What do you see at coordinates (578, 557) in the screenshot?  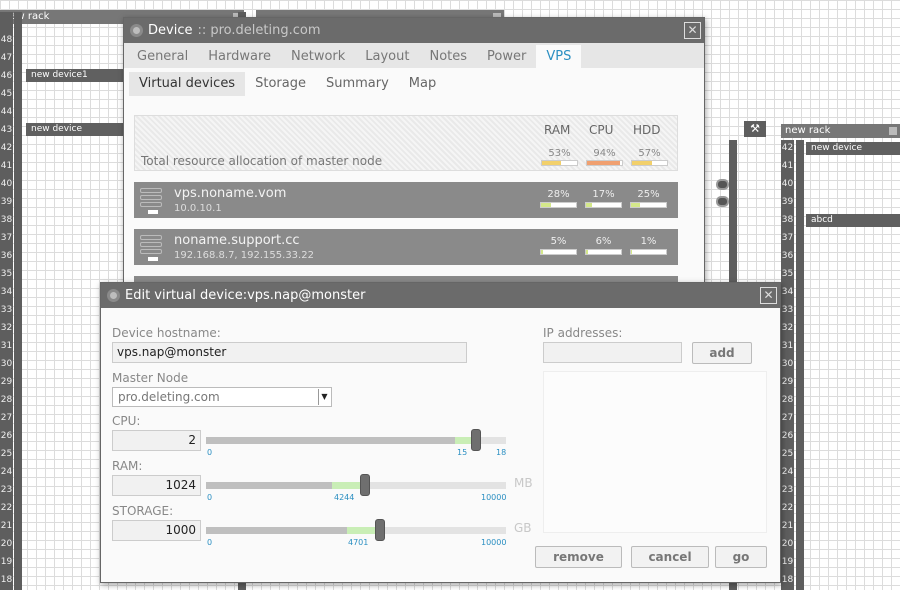 I see `remove-button: remove` at bounding box center [578, 557].